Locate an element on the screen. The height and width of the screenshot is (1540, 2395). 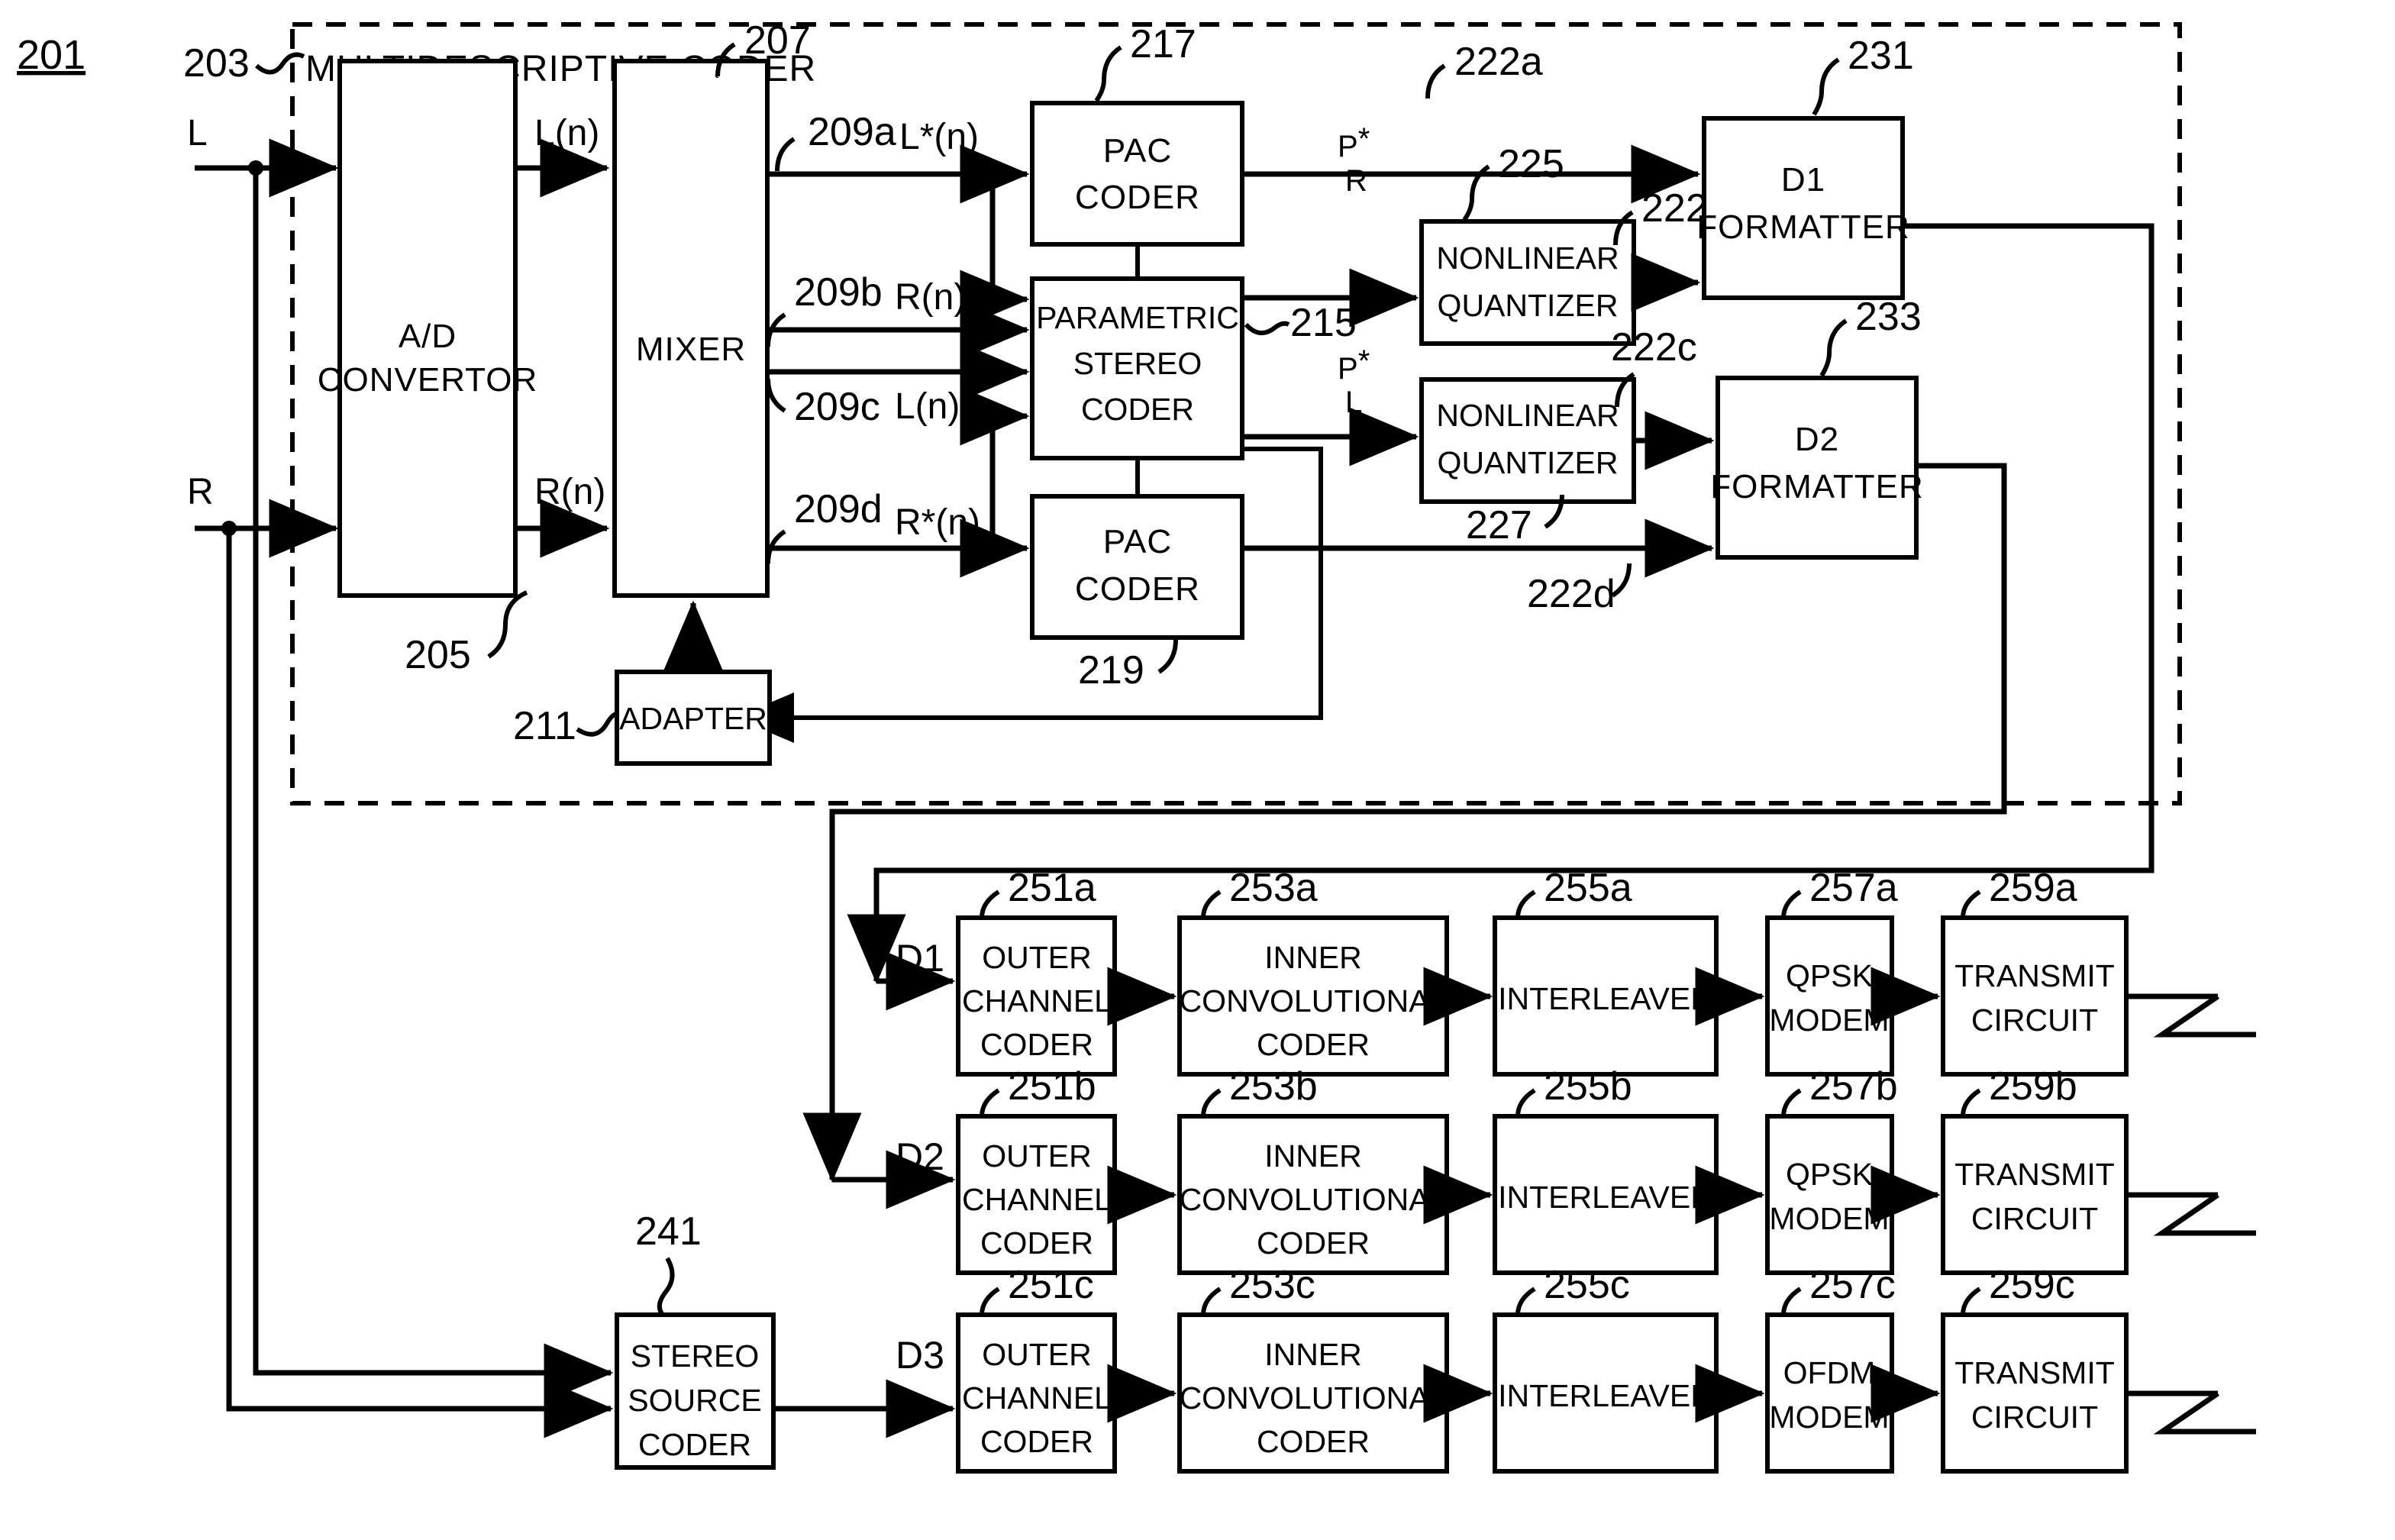
b253b-l1: INNER is located at coordinates (1313, 1156).